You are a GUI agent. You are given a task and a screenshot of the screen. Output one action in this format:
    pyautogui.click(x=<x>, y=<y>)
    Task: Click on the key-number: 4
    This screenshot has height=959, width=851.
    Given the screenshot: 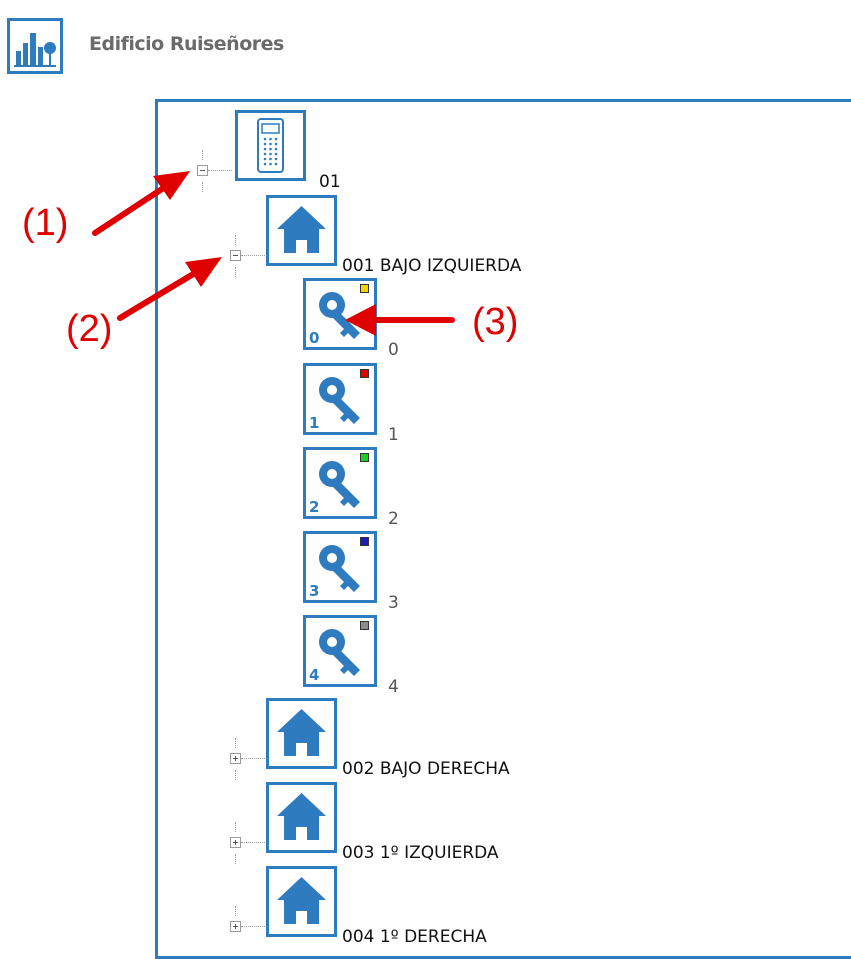 What is the action you would take?
    pyautogui.click(x=314, y=675)
    